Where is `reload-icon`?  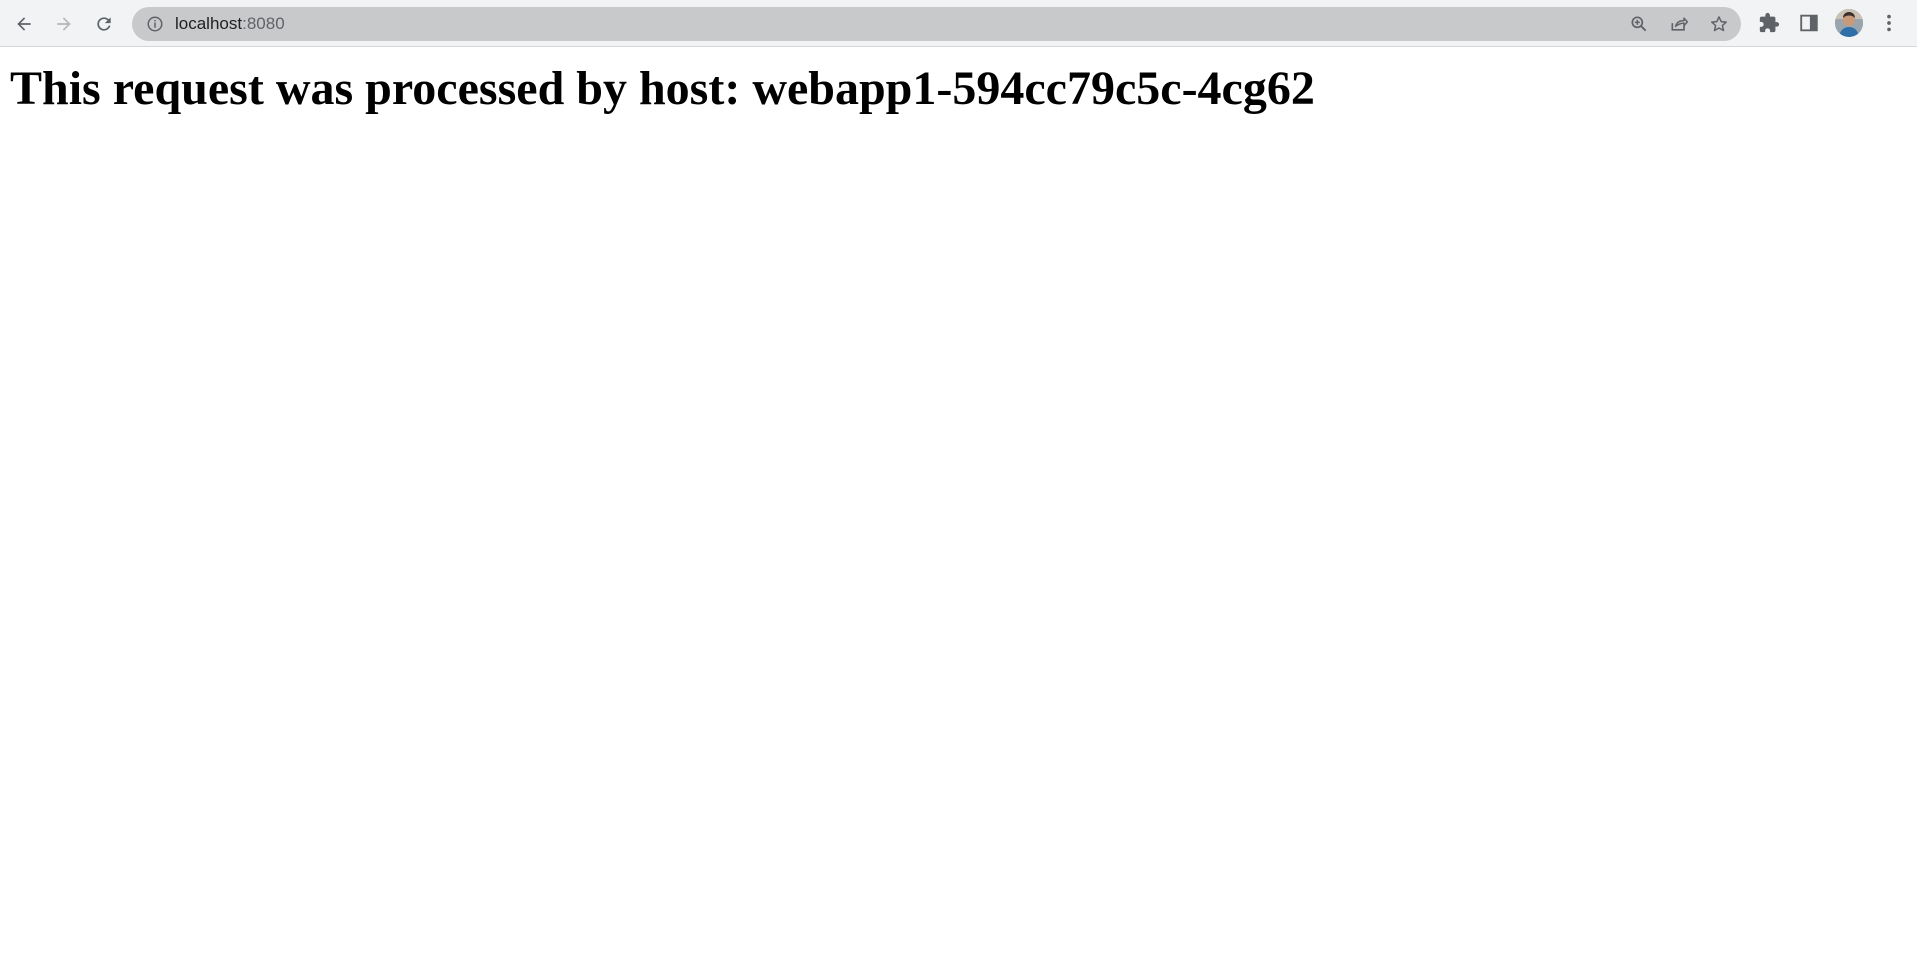
reload-icon is located at coordinates (104, 24).